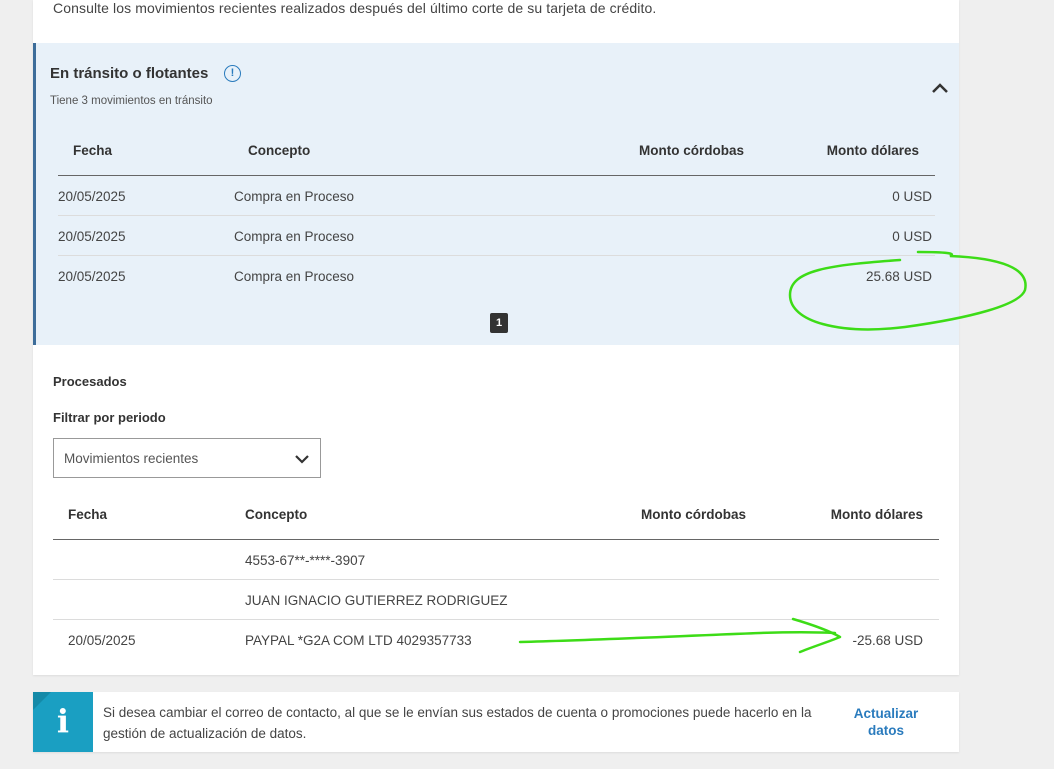 The image size is (1054, 769). Describe the element at coordinates (276, 514) in the screenshot. I see `processed-col-concepto: Concepto` at that location.